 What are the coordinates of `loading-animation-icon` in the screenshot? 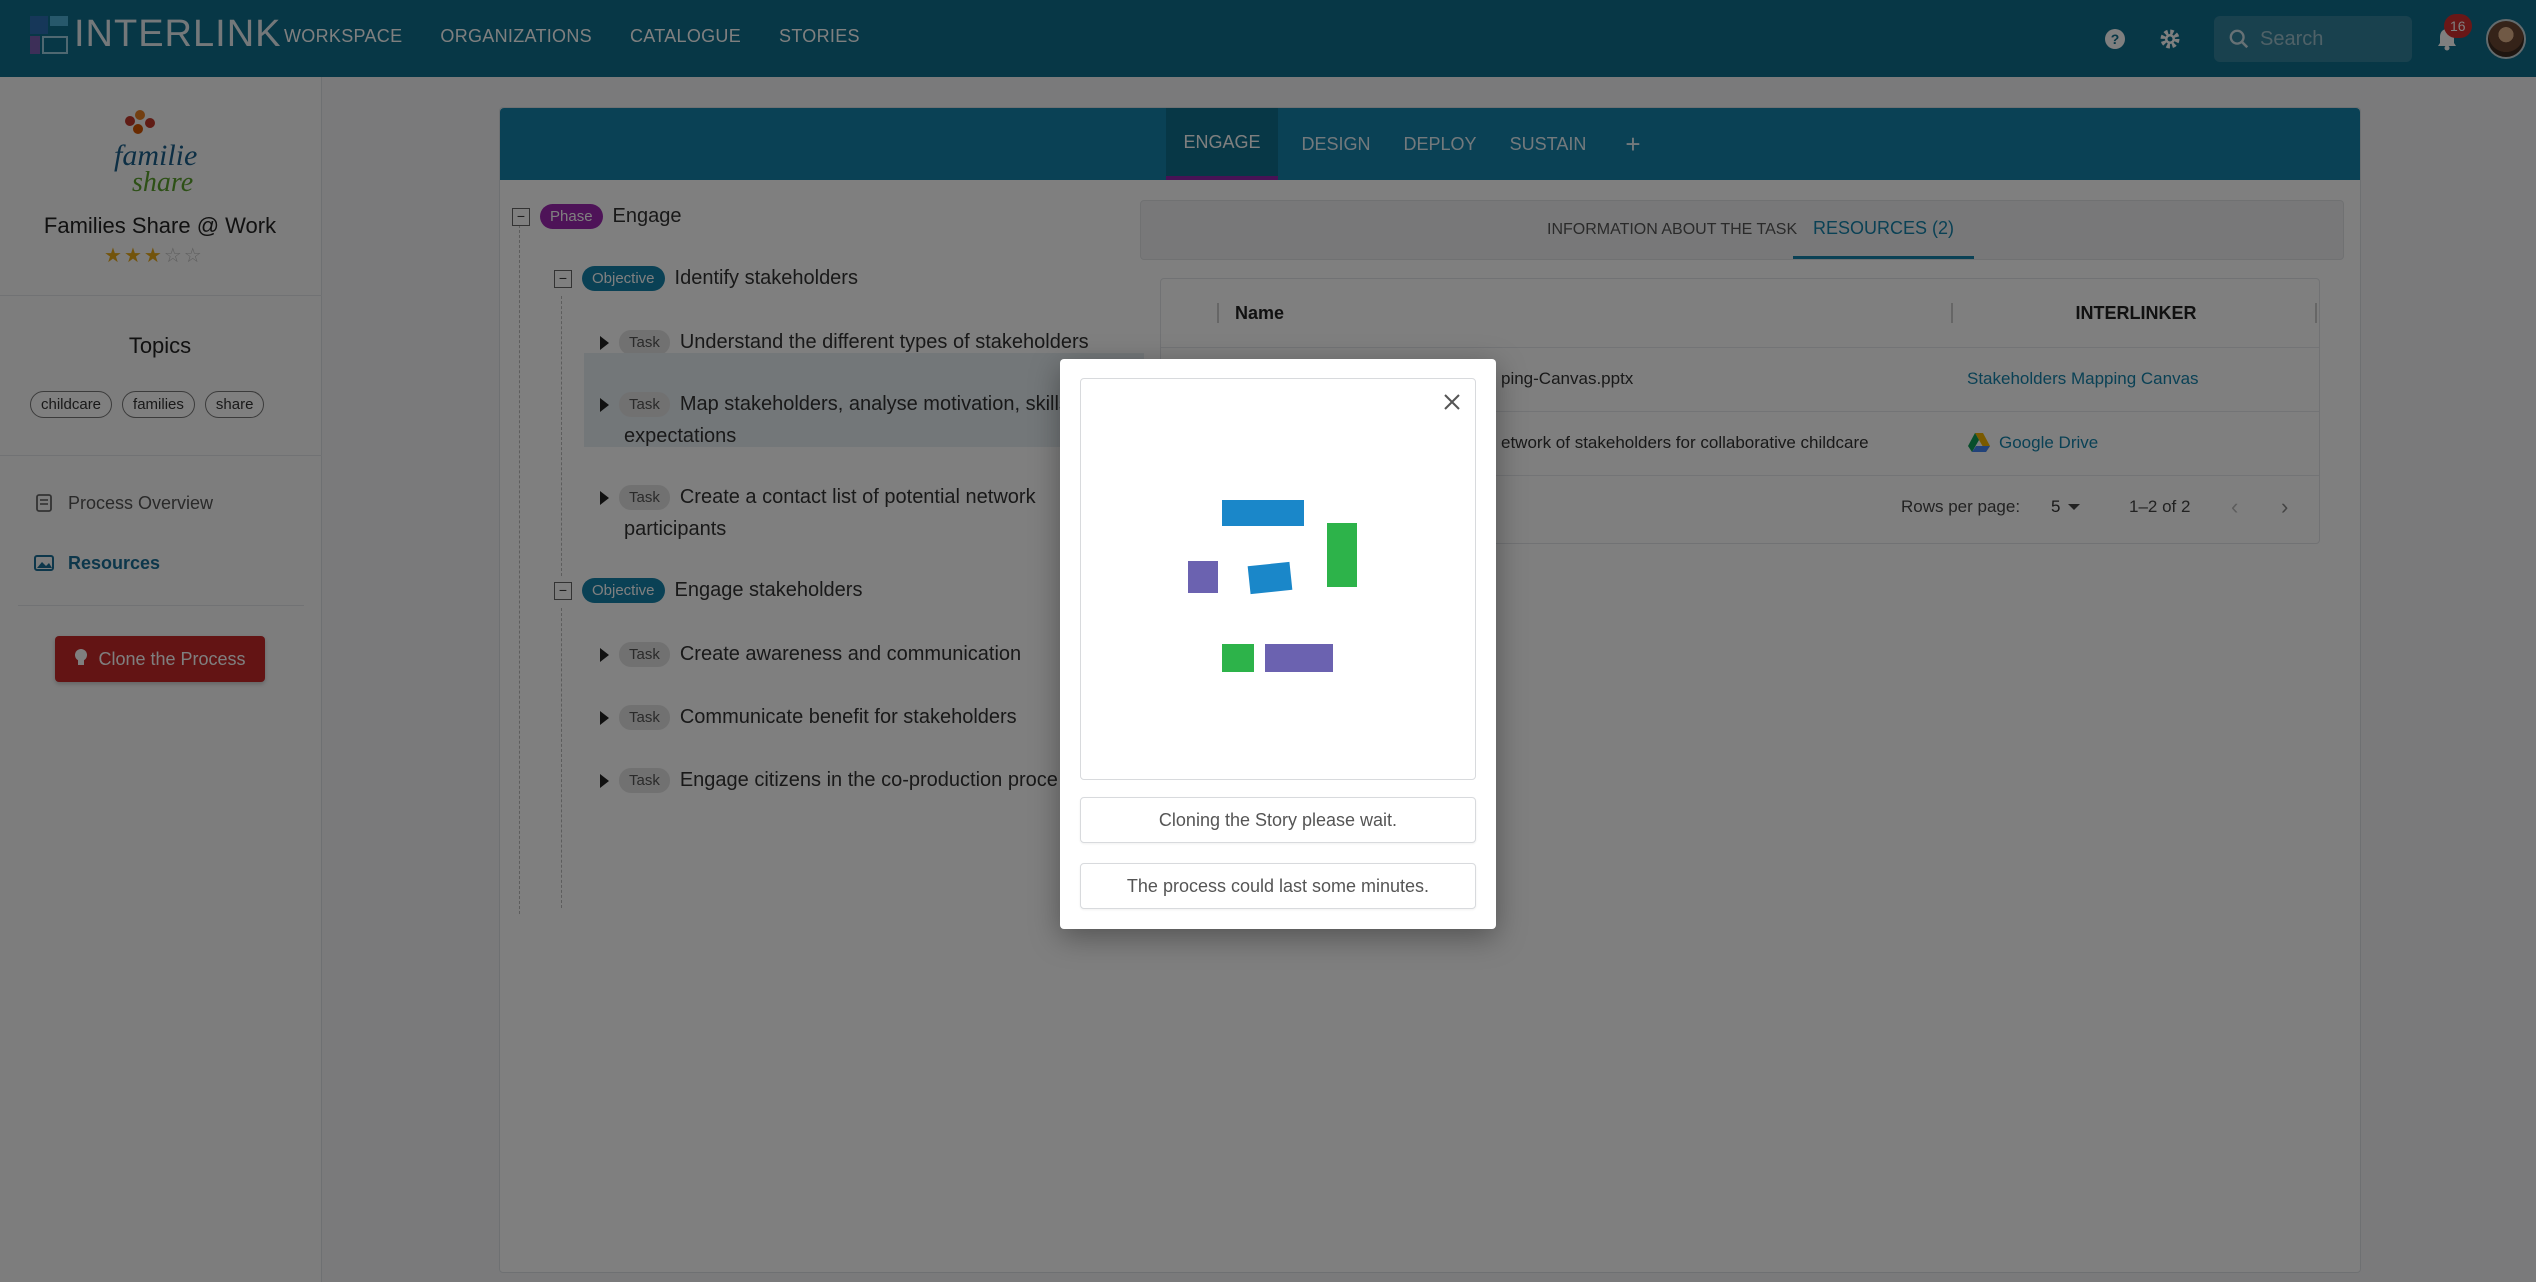 It's located at (1272, 586).